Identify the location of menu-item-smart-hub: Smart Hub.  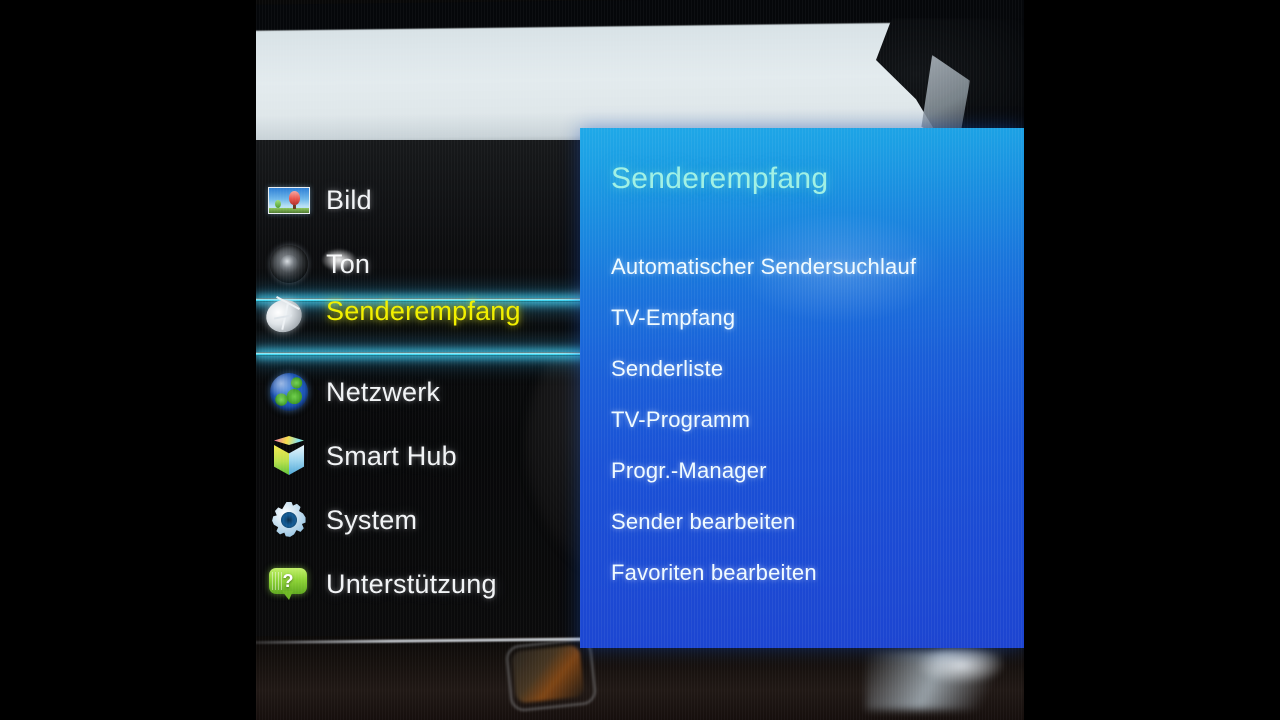
(421, 456).